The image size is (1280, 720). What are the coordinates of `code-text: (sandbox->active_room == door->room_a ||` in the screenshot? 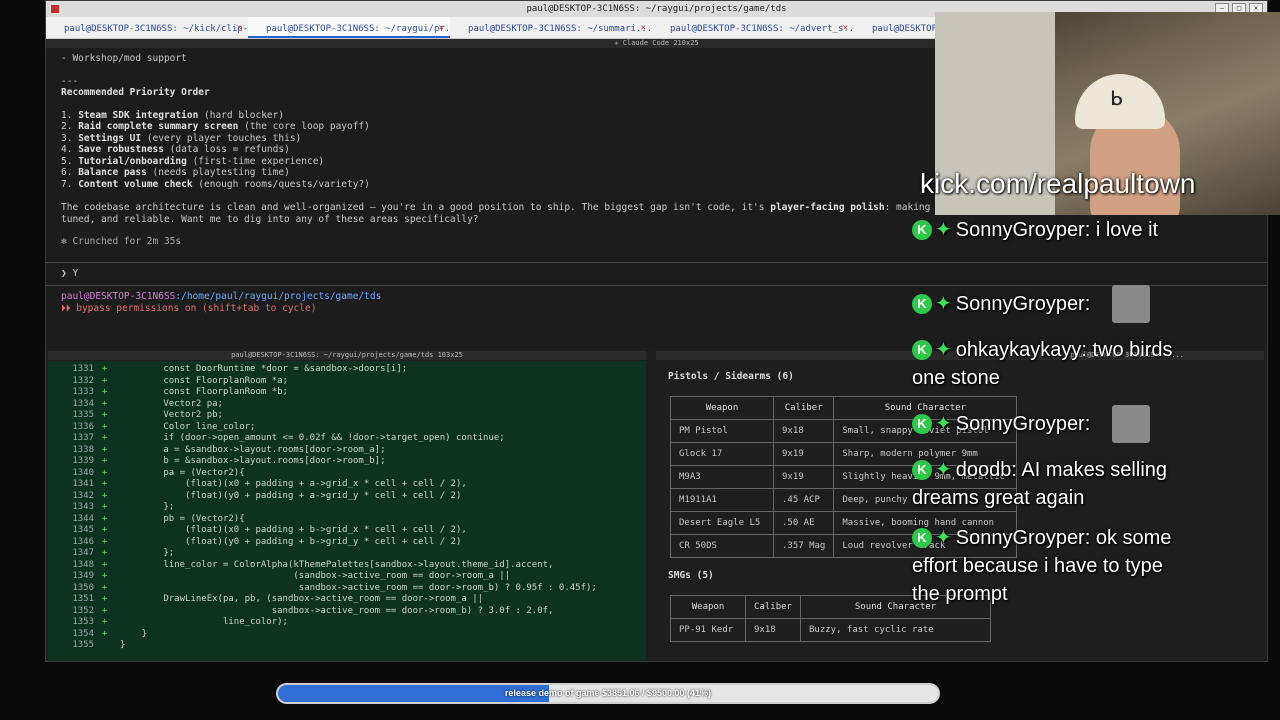 It's located at (315, 576).